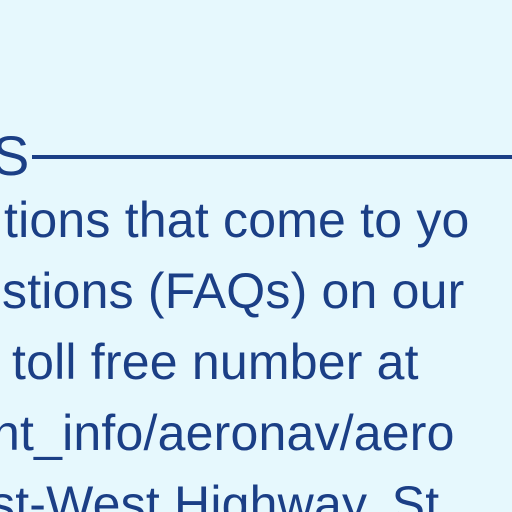 The height and width of the screenshot is (512, 512). Describe the element at coordinates (220, 494) in the screenshot. I see `body-text-line-5: st-West Highway, St` at that location.